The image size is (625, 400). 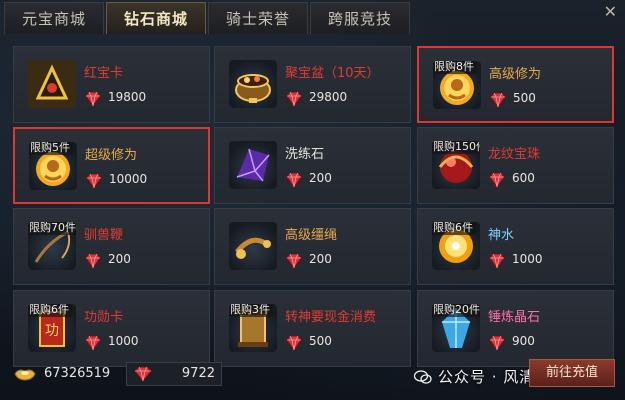 What do you see at coordinates (253, 328) in the screenshot?
I see `scroll-icon: 限购3件` at bounding box center [253, 328].